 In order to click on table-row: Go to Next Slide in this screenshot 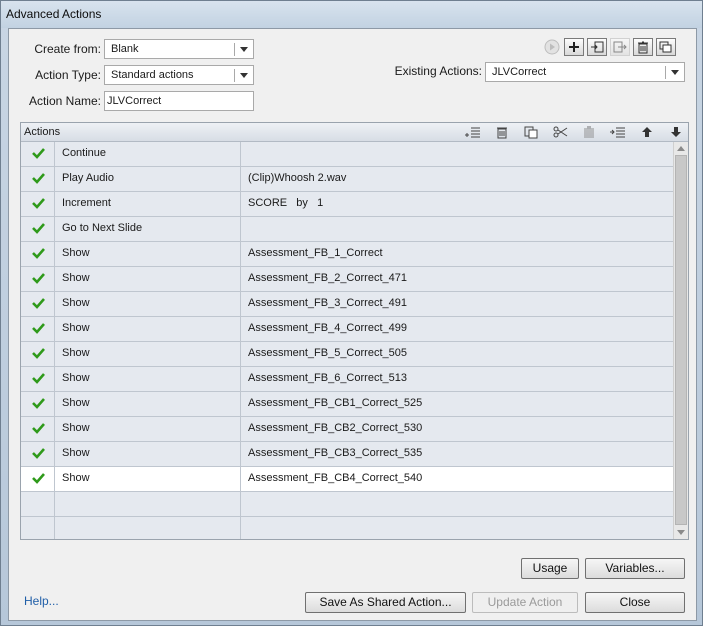, I will do `click(347, 229)`.